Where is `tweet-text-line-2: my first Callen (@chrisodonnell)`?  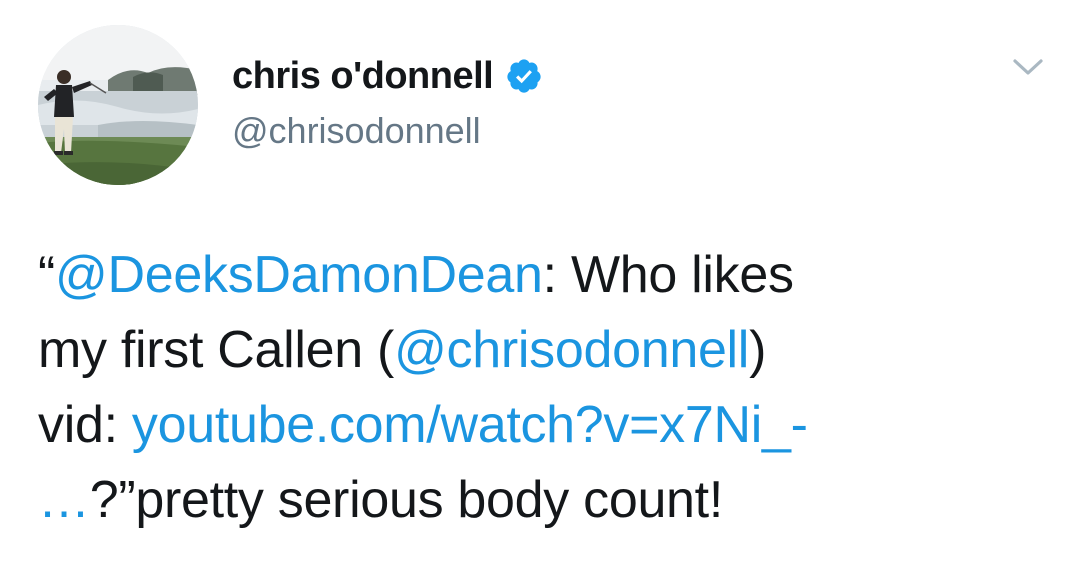 tweet-text-line-2: my first Callen (@chrisodonnell) is located at coordinates (538, 350).